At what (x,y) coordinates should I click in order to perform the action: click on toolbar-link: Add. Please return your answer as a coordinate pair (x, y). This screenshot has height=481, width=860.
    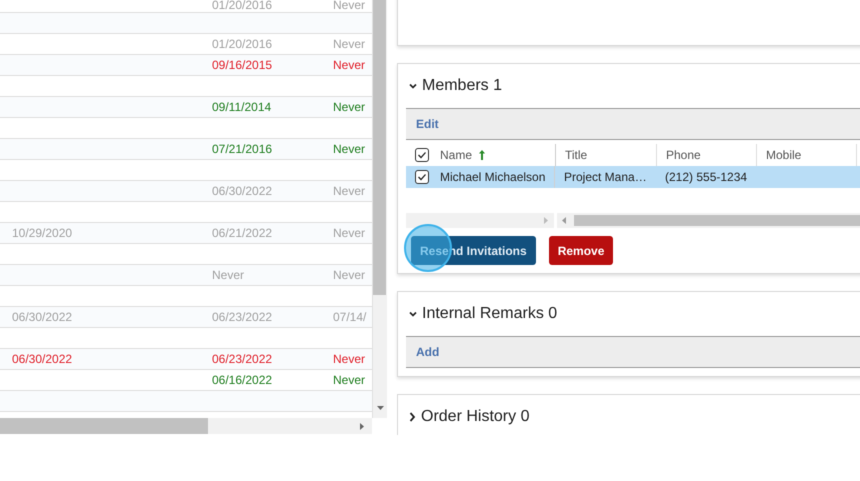
    Looking at the image, I should click on (428, 352).